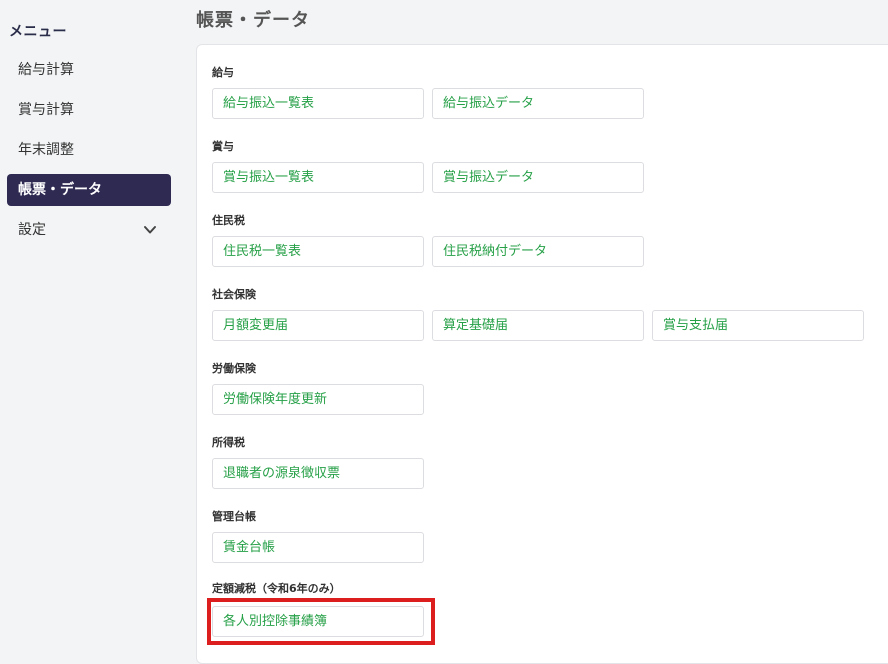 The height and width of the screenshot is (664, 888). Describe the element at coordinates (276, 588) in the screenshot. I see `section-label-fixed-tax-reduction: 定額減税（令和6年のみ）` at that location.